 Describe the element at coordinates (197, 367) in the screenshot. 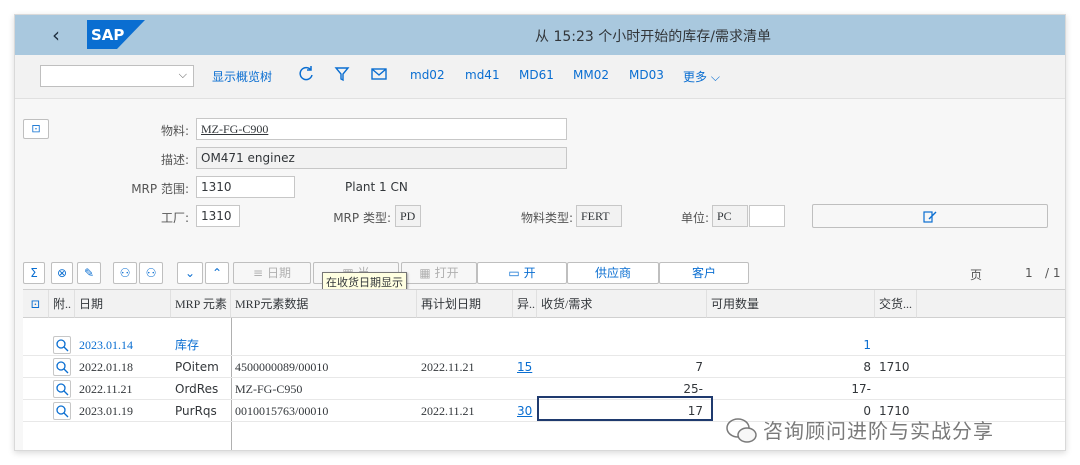

I see `cell-mrp-element: POitem` at that location.